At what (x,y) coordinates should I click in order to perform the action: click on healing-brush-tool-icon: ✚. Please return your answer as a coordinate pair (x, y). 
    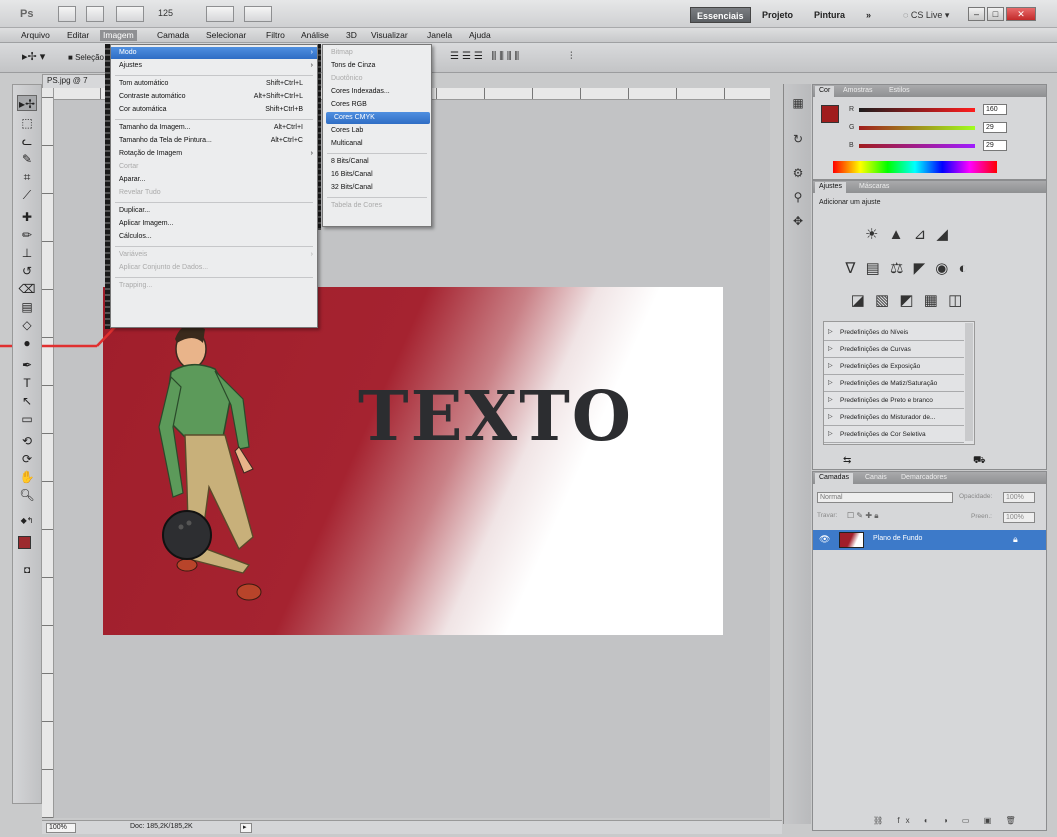
    Looking at the image, I should click on (27, 217).